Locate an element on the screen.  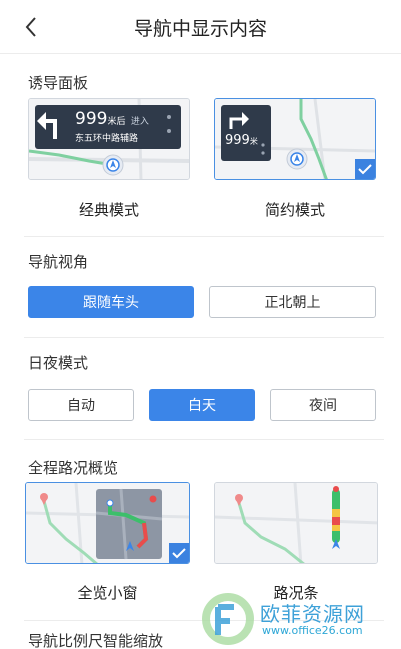
overview-window-preview is located at coordinates (107, 523).